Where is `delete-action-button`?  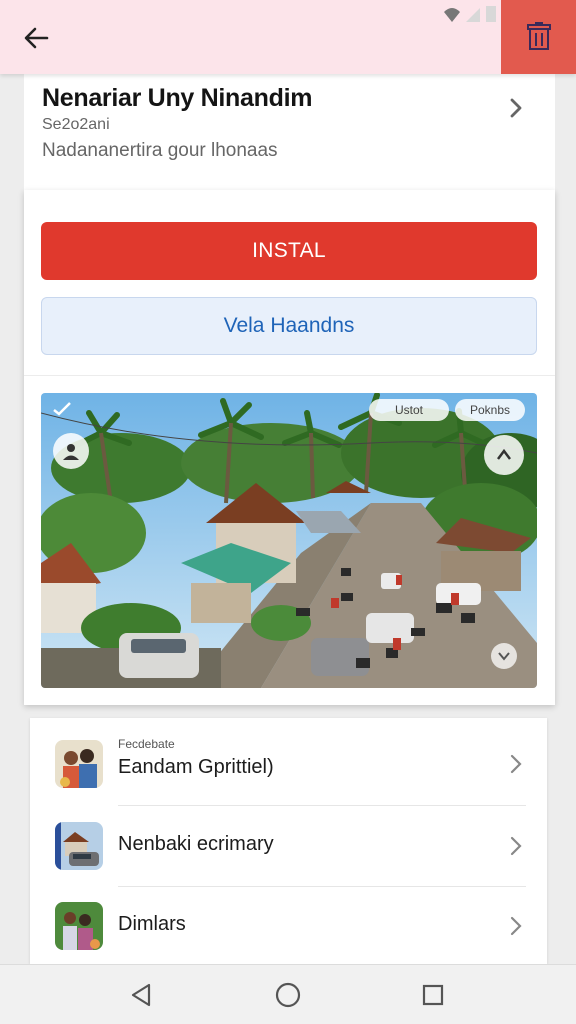
delete-action-button is located at coordinates (538, 37).